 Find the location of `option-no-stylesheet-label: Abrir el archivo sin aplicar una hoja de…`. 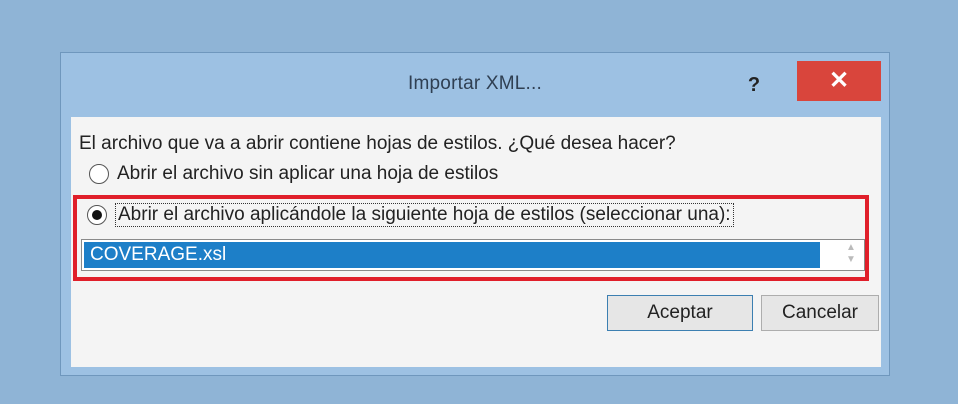

option-no-stylesheet-label: Abrir el archivo sin aplicar una hoja de… is located at coordinates (308, 173).